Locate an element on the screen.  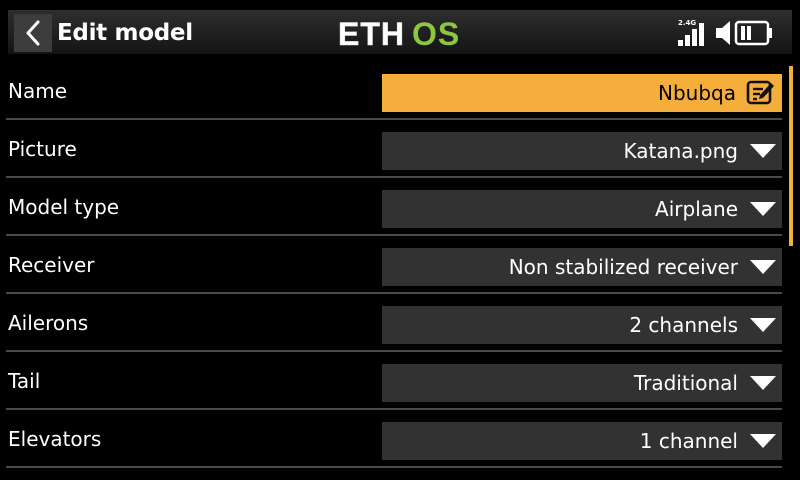
row-receiver: Receiver Non stabilized receiver is located at coordinates (395, 265).